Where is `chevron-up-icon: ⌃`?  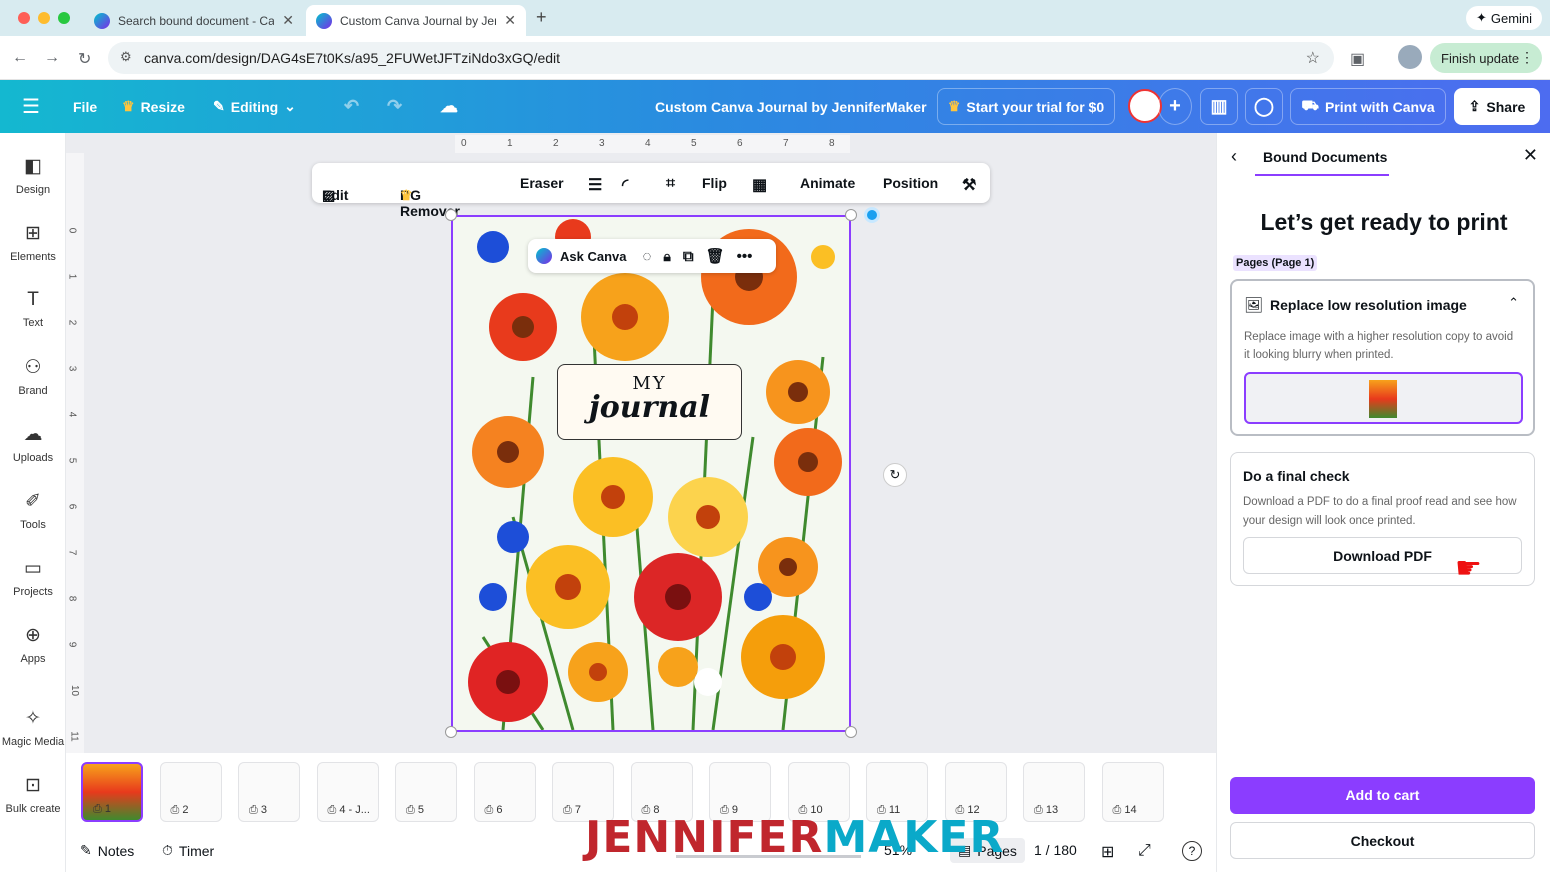 chevron-up-icon: ⌃ is located at coordinates (1513, 303).